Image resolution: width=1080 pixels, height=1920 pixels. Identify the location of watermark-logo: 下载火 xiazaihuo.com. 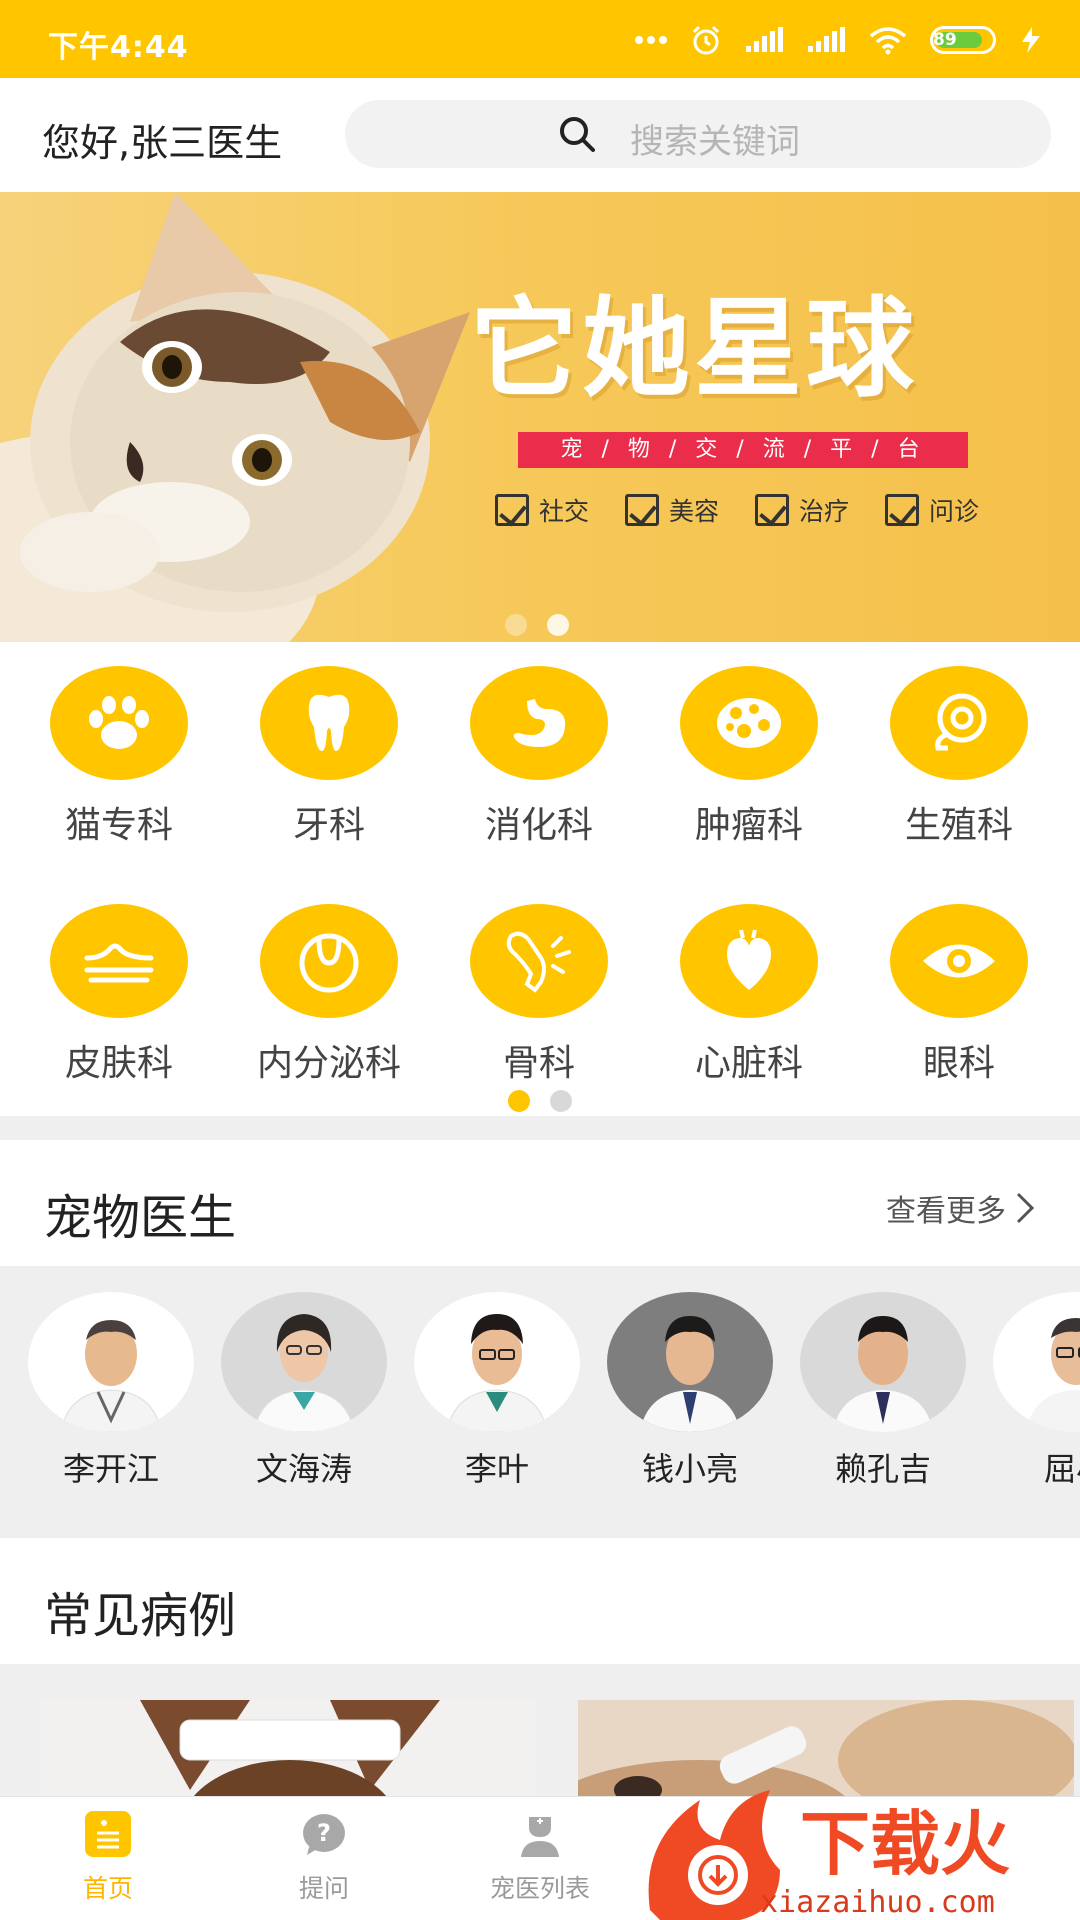
(860, 1850).